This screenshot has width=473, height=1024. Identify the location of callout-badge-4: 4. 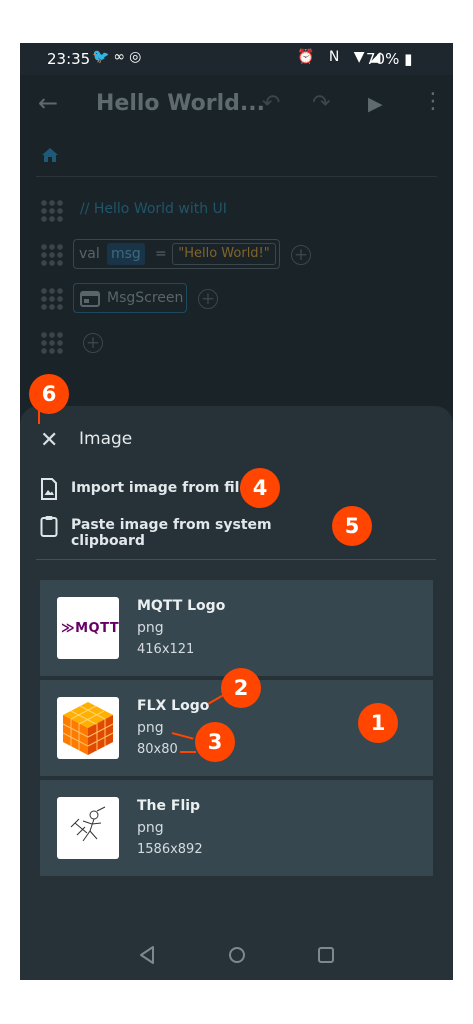
(260, 488).